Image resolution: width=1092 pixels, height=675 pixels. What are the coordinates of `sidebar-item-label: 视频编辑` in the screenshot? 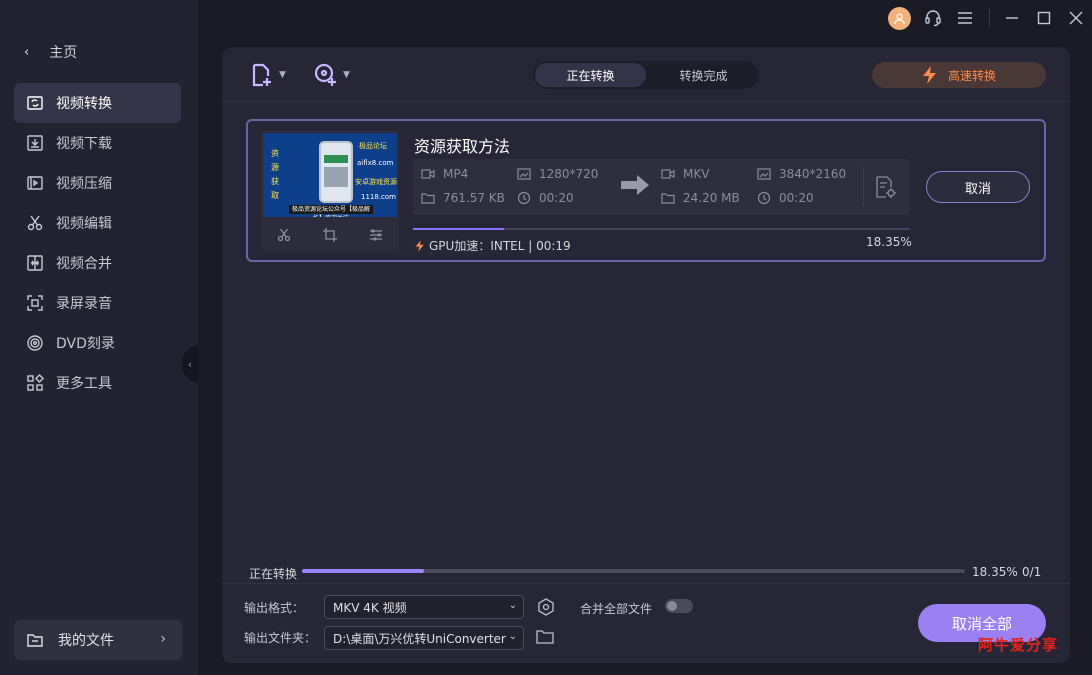 It's located at (84, 224).